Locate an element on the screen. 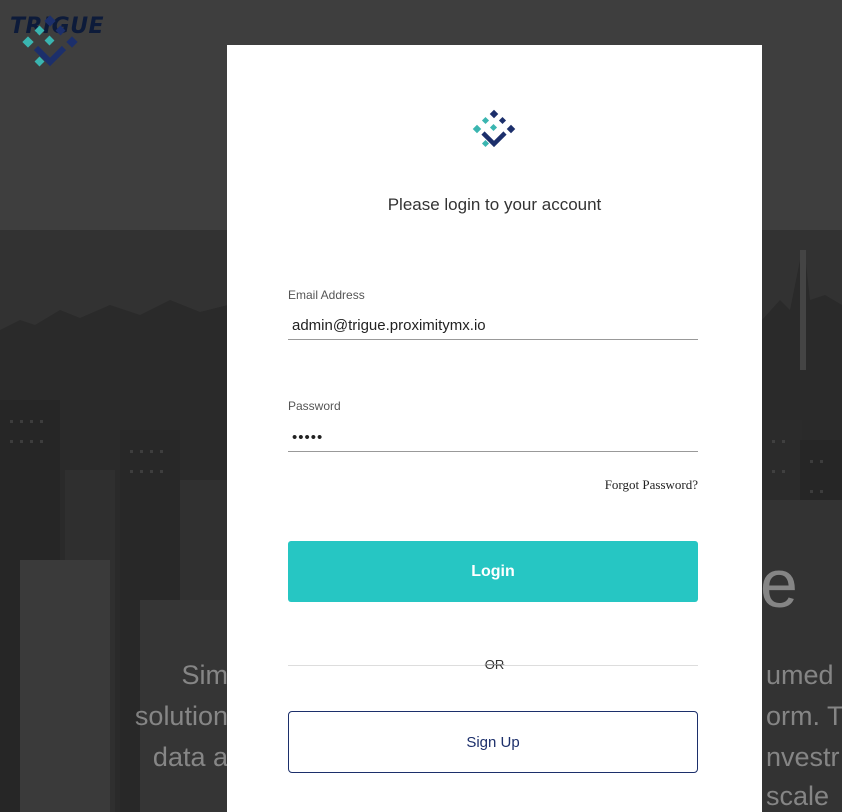  or-label: OR is located at coordinates (494, 664).